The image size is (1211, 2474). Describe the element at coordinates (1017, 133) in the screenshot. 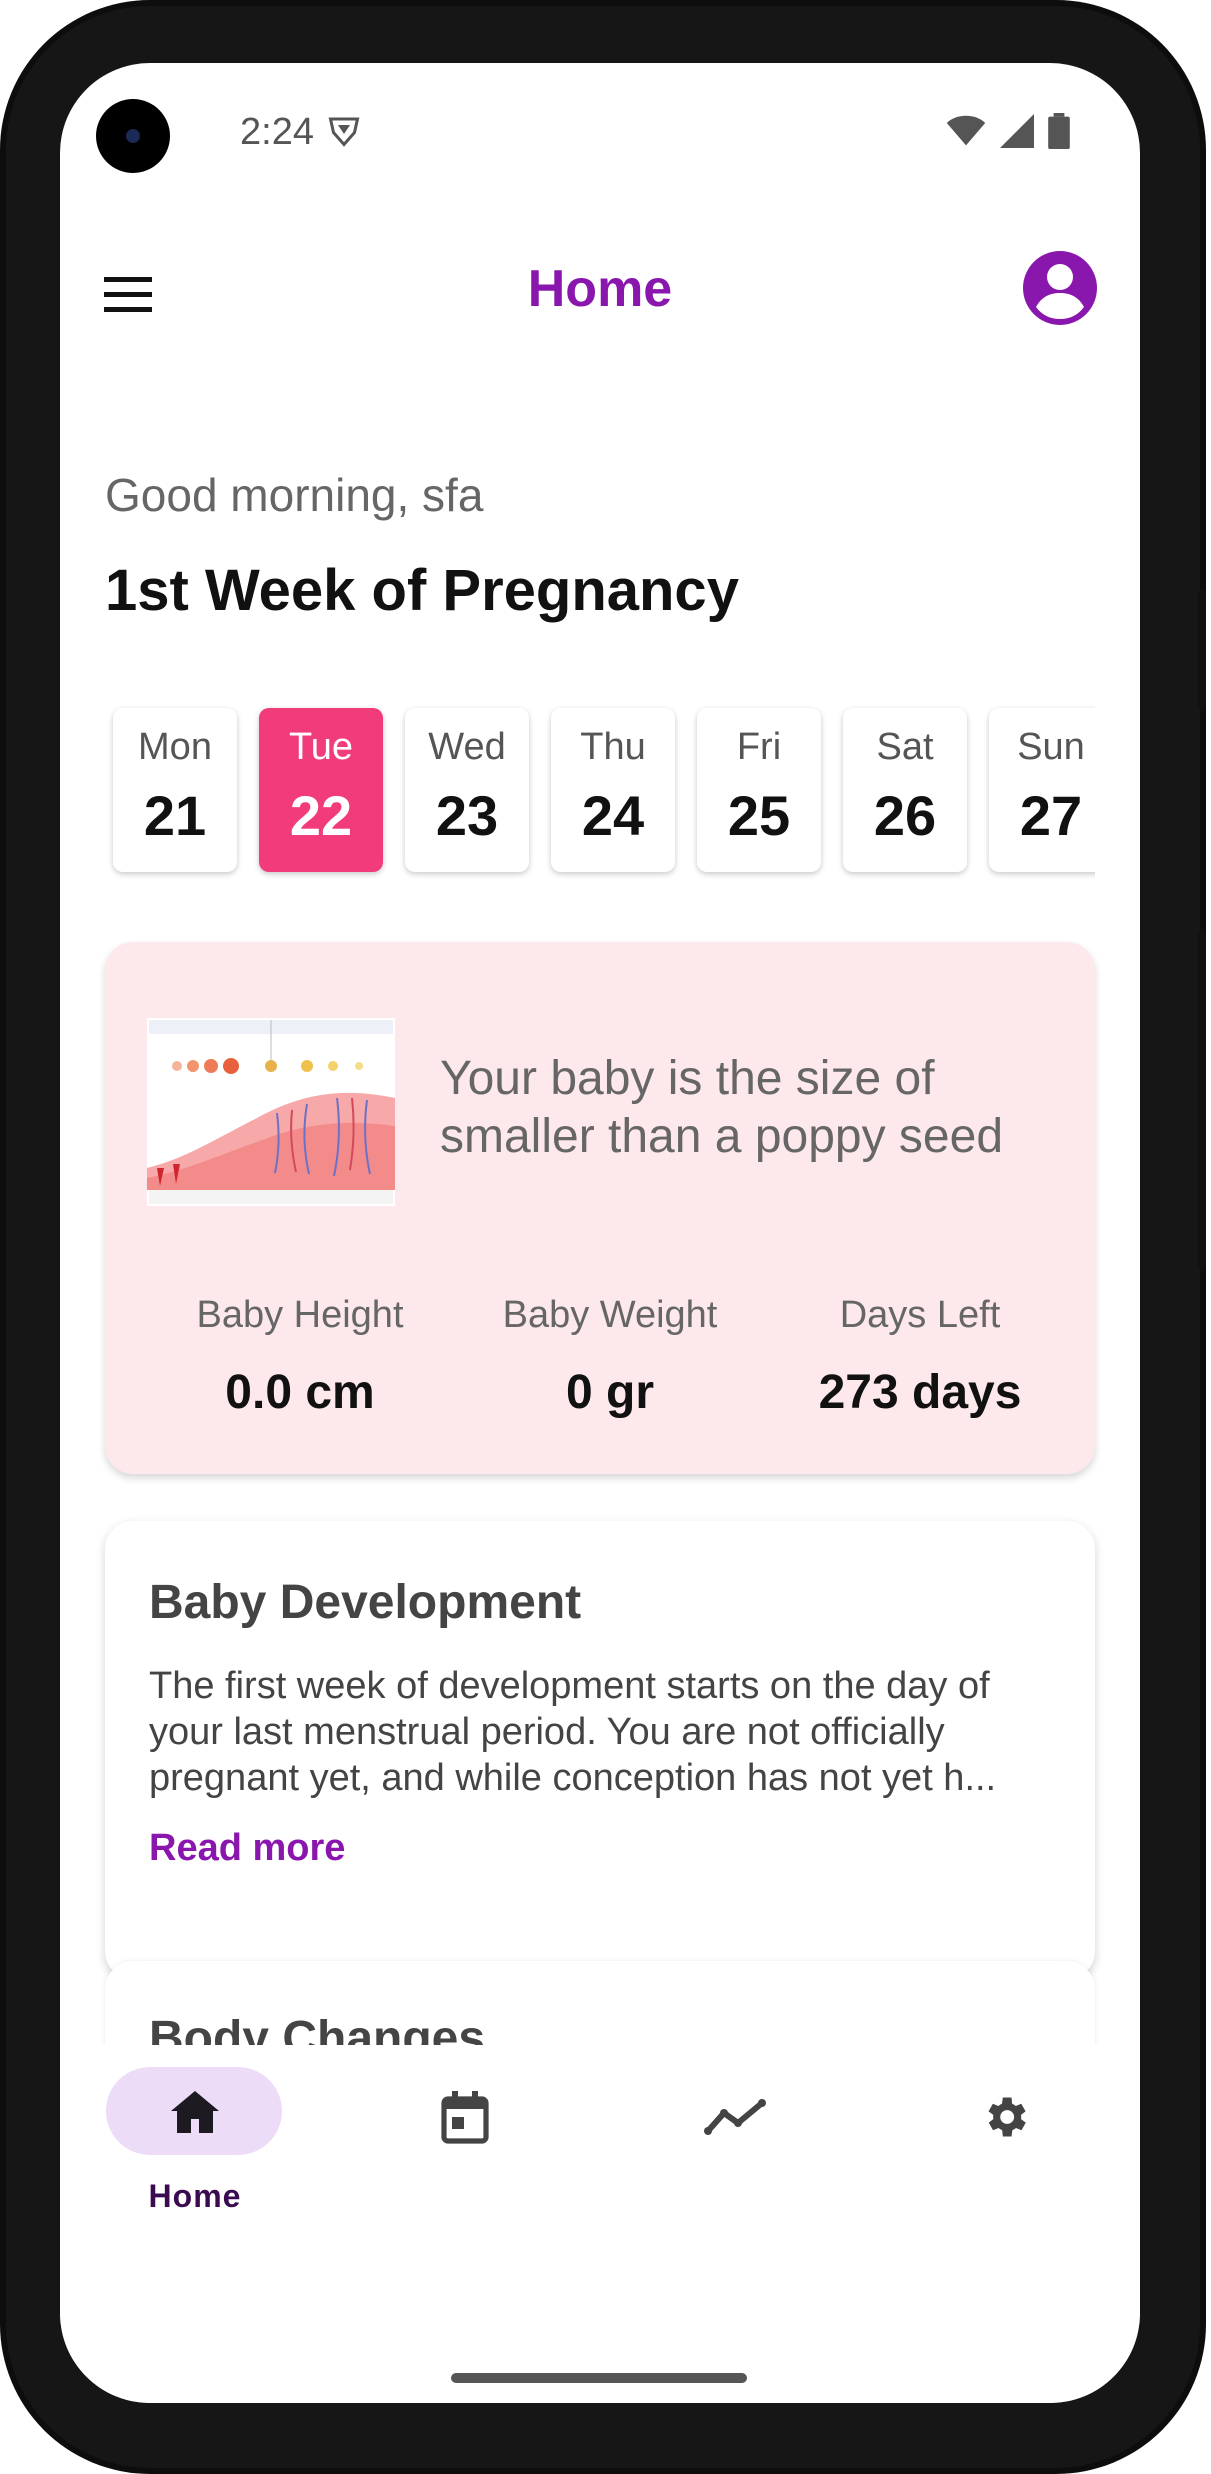

I see `signal-icon` at that location.